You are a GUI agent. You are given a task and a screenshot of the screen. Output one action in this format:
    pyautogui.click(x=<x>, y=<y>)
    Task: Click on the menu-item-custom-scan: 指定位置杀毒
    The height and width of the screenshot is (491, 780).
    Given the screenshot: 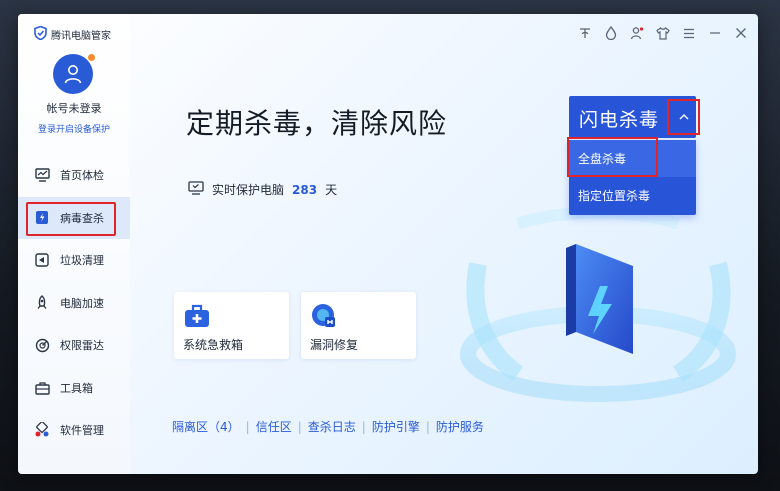 What is the action you would take?
    pyautogui.click(x=632, y=195)
    